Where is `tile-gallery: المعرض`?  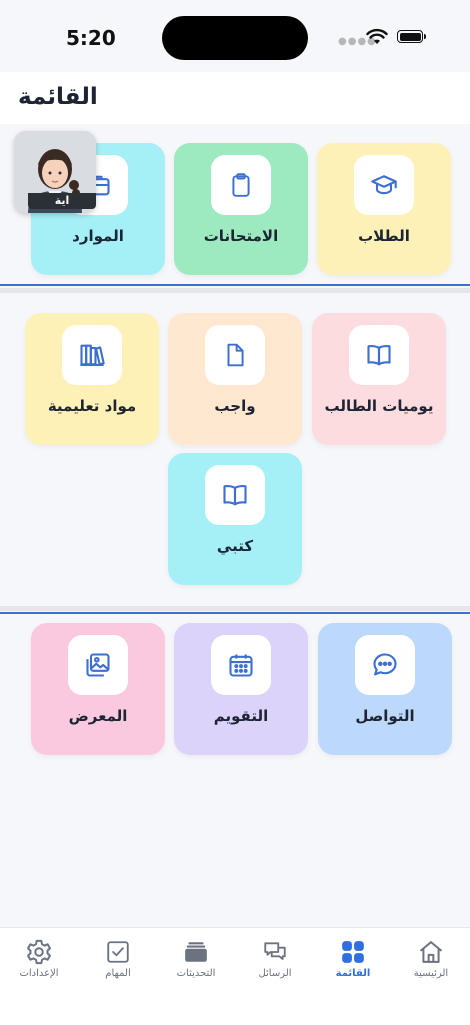
tile-gallery: المعرض is located at coordinates (98, 689).